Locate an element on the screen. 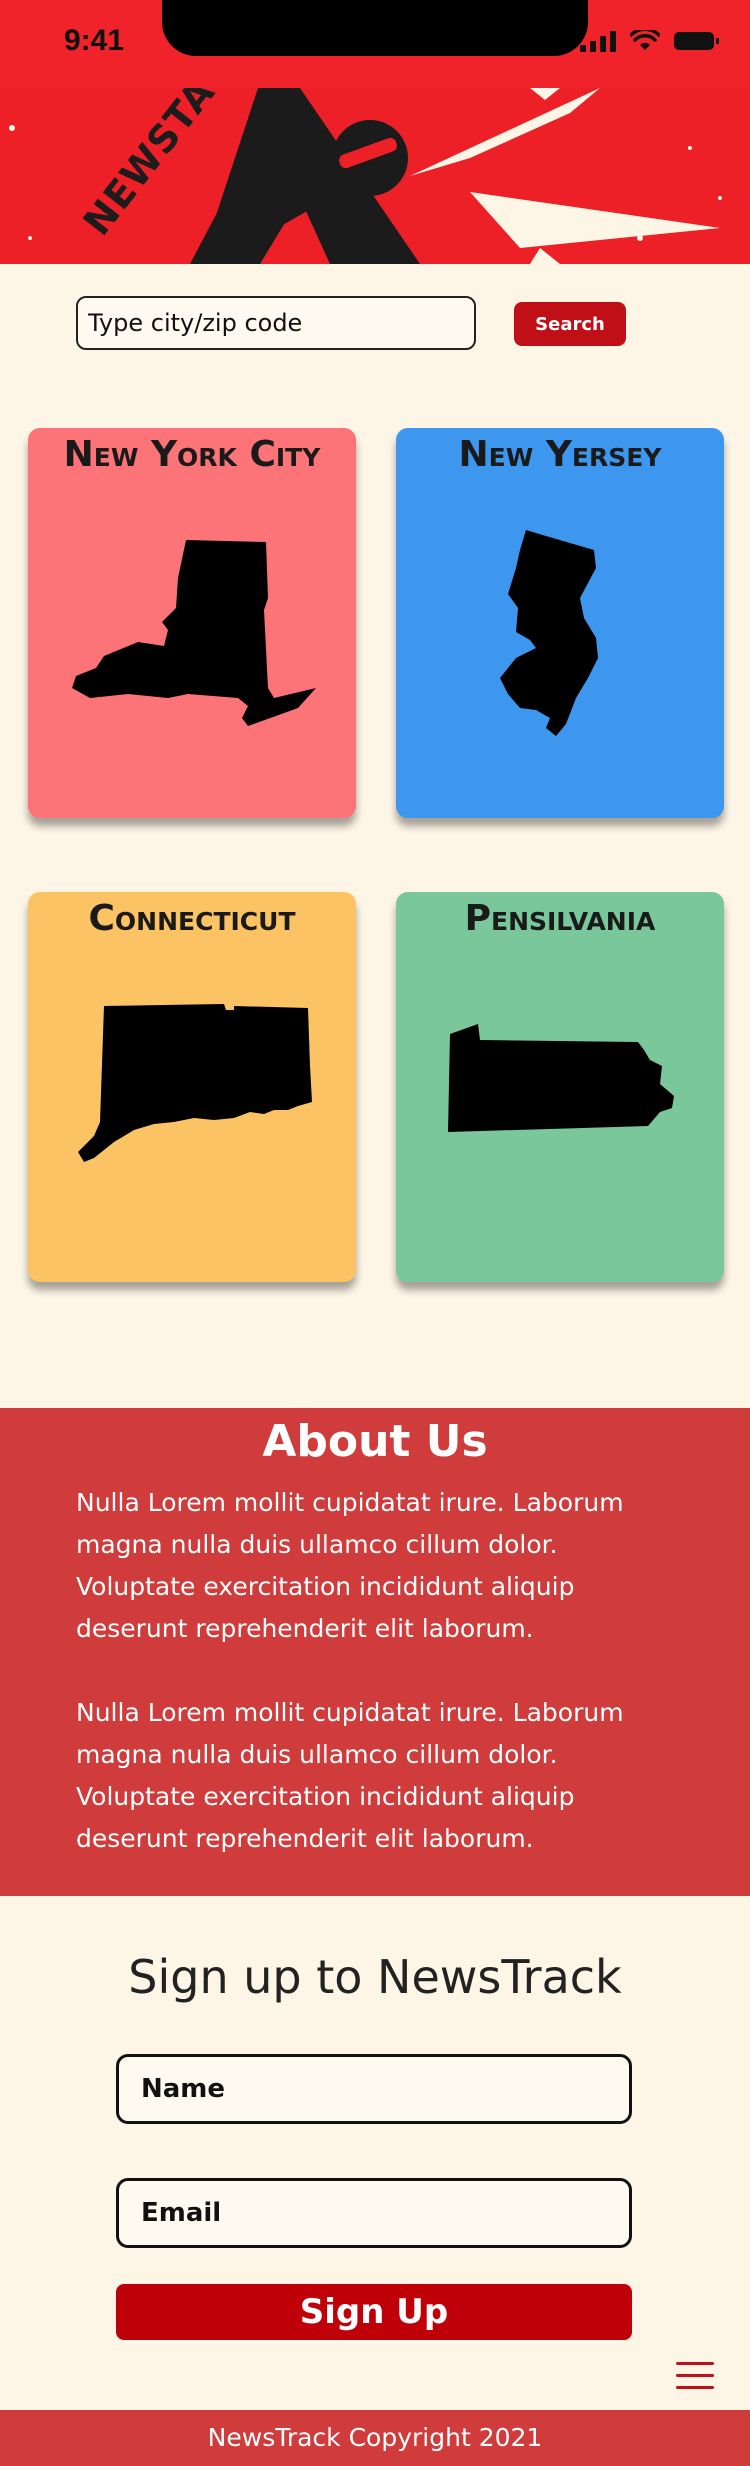  status-bar: 9:41 is located at coordinates (375, 44).